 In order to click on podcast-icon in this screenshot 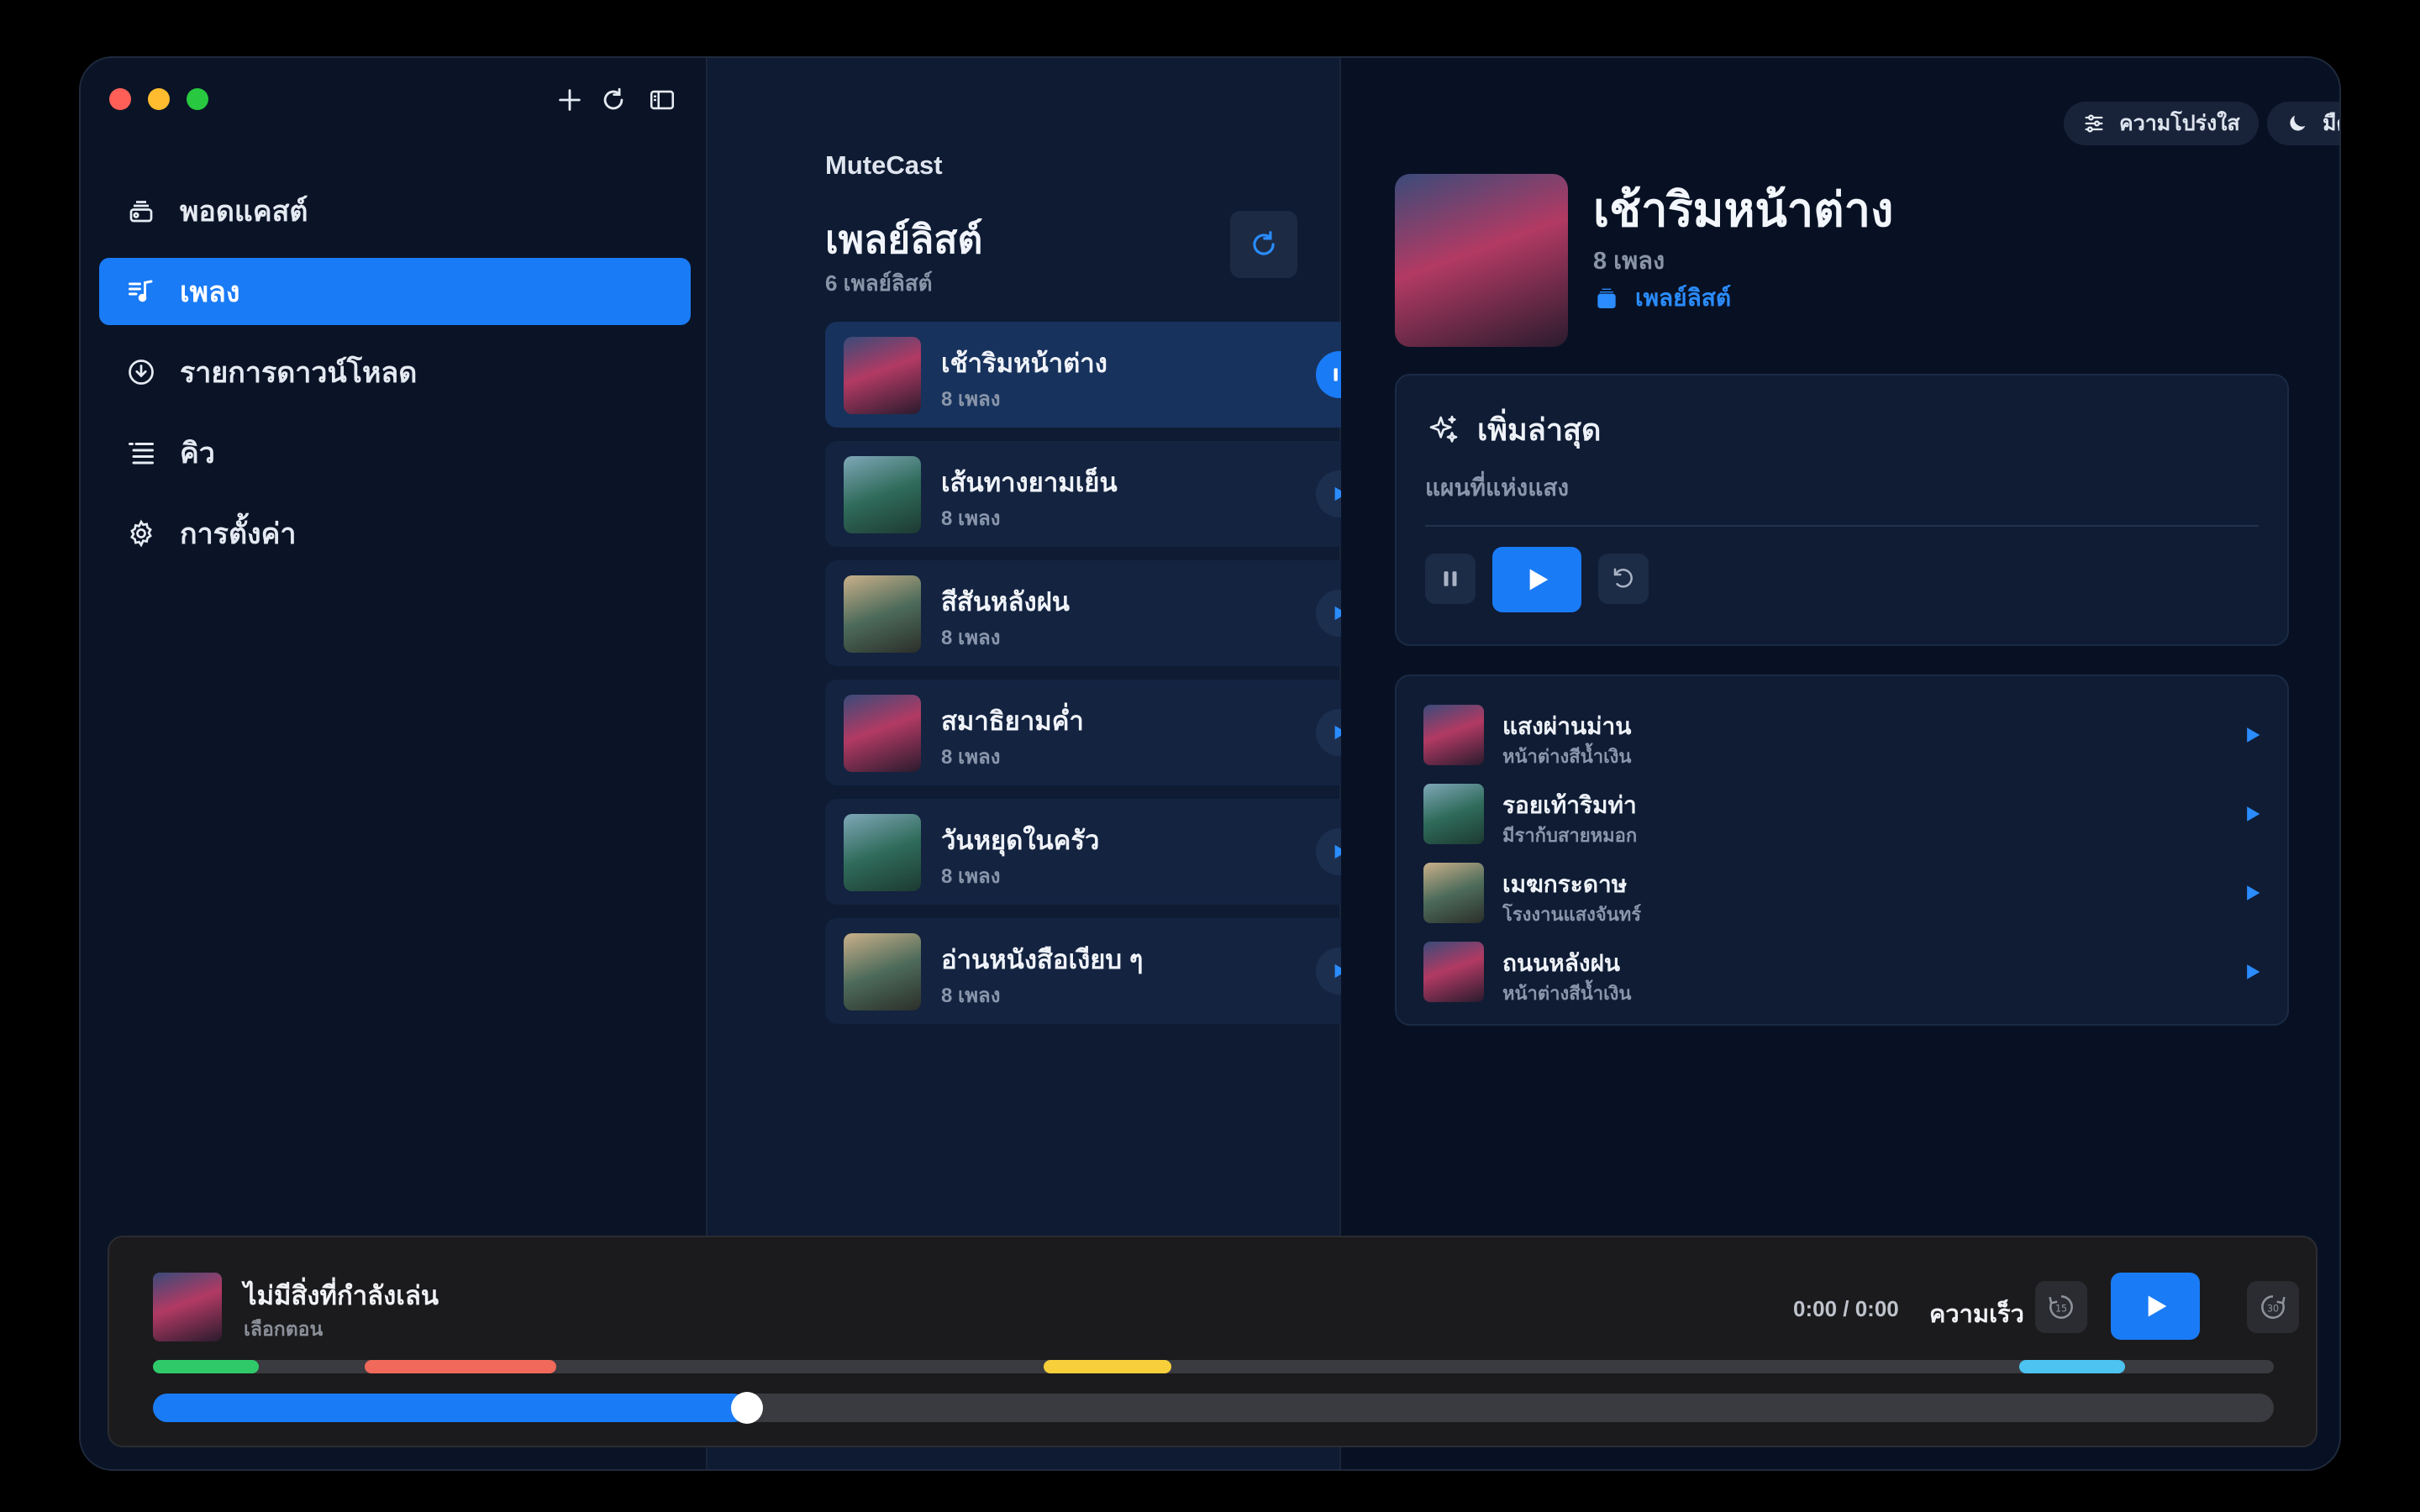, I will do `click(141, 211)`.